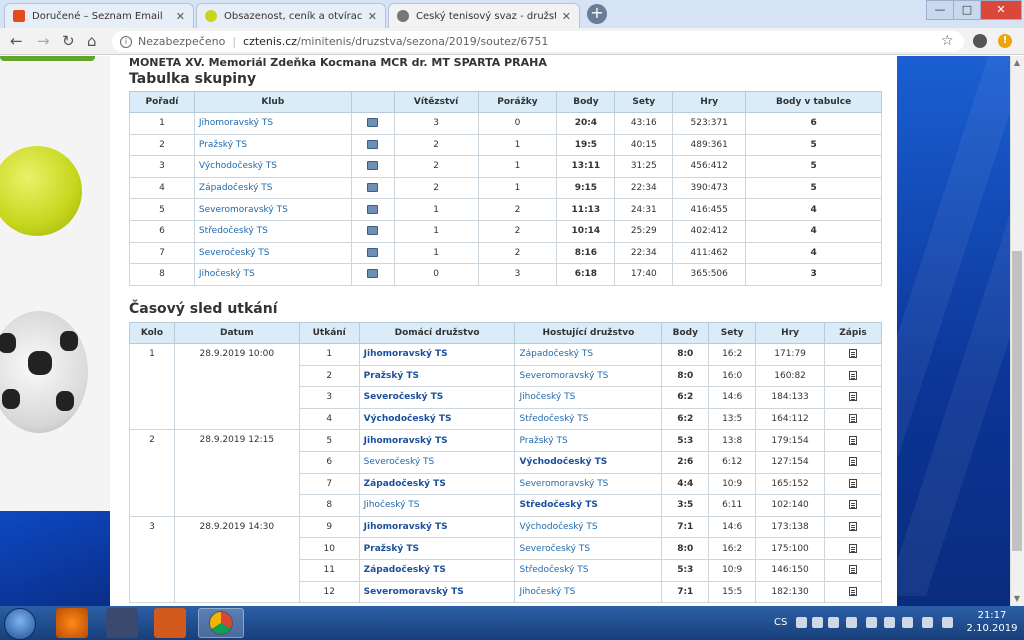 Image resolution: width=1024 pixels, height=640 pixels. I want to click on club-link: Jihomoravský TS, so click(236, 123).